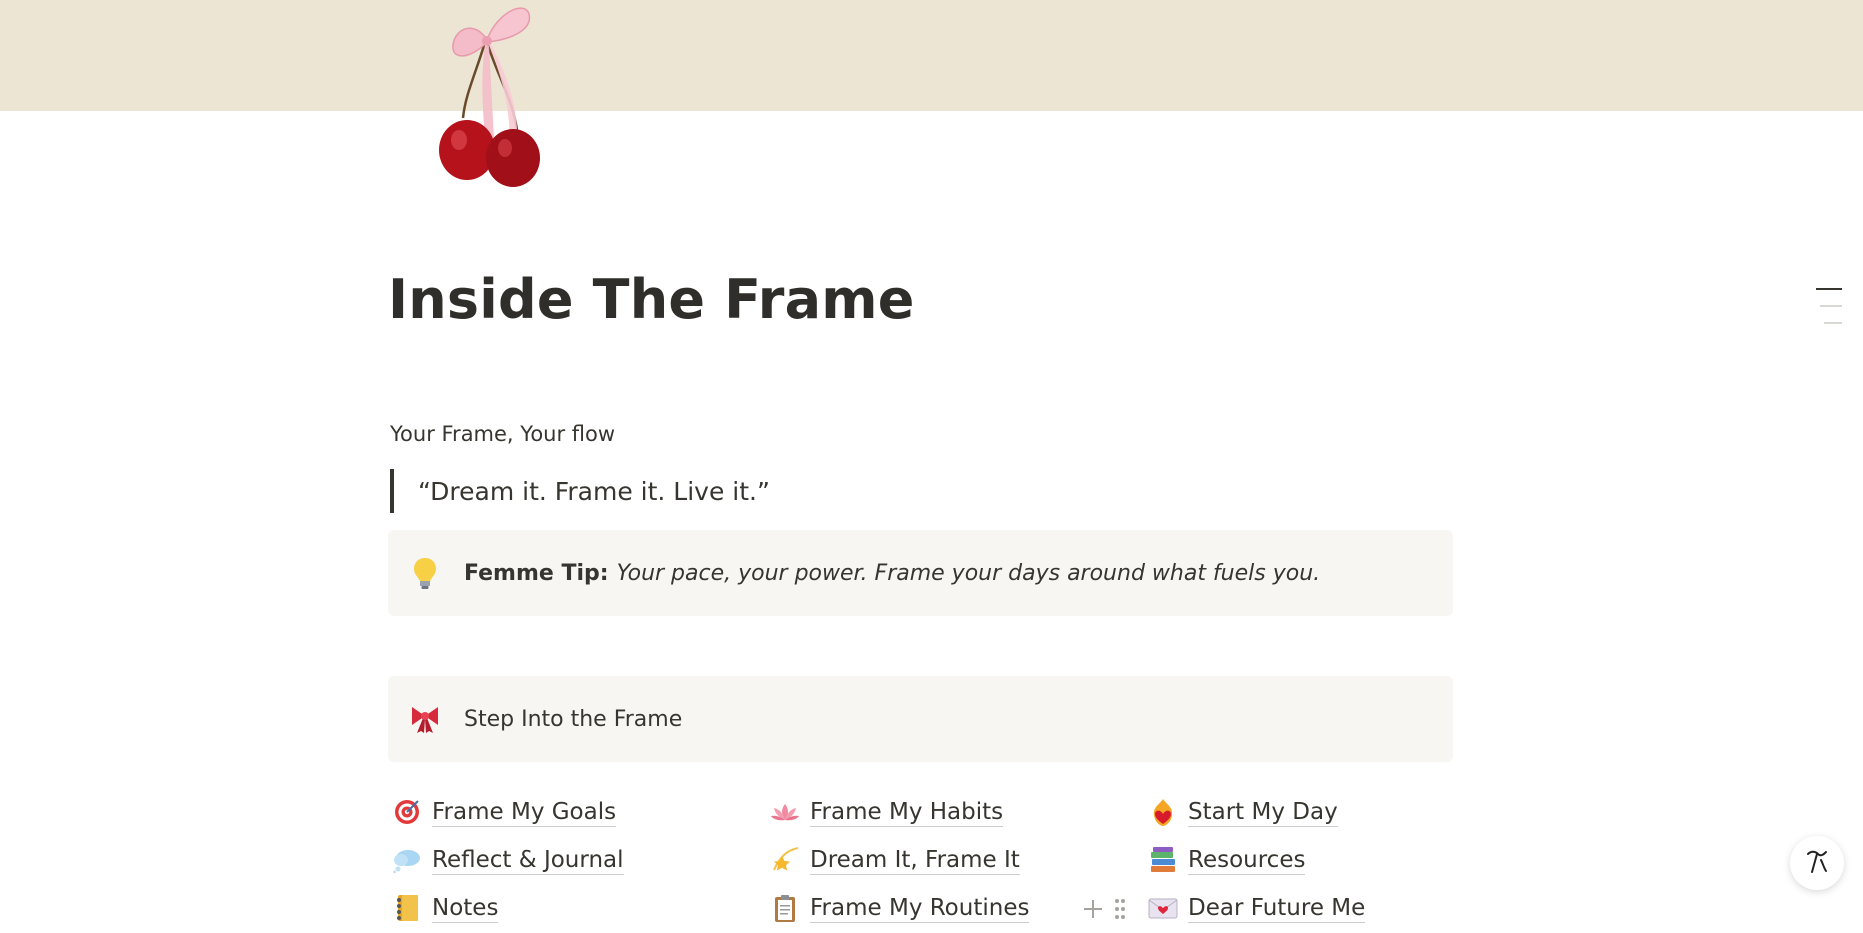 The height and width of the screenshot is (933, 1863). Describe the element at coordinates (528, 860) in the screenshot. I see `link-label: Reflect & Journal` at that location.